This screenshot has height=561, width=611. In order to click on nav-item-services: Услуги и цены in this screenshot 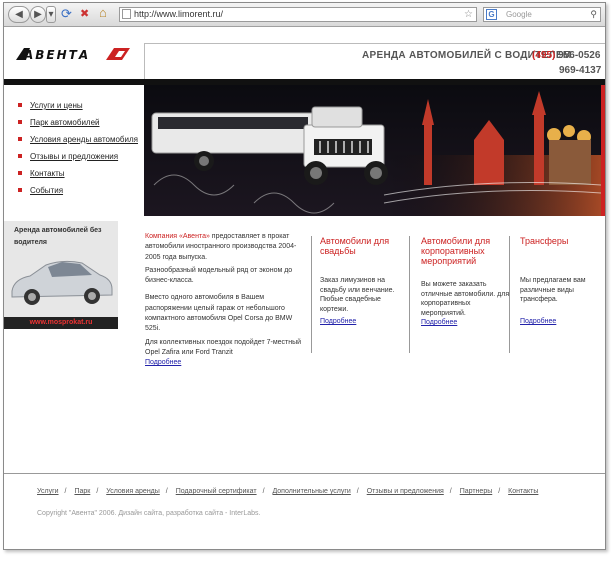, I will do `click(77, 109)`.